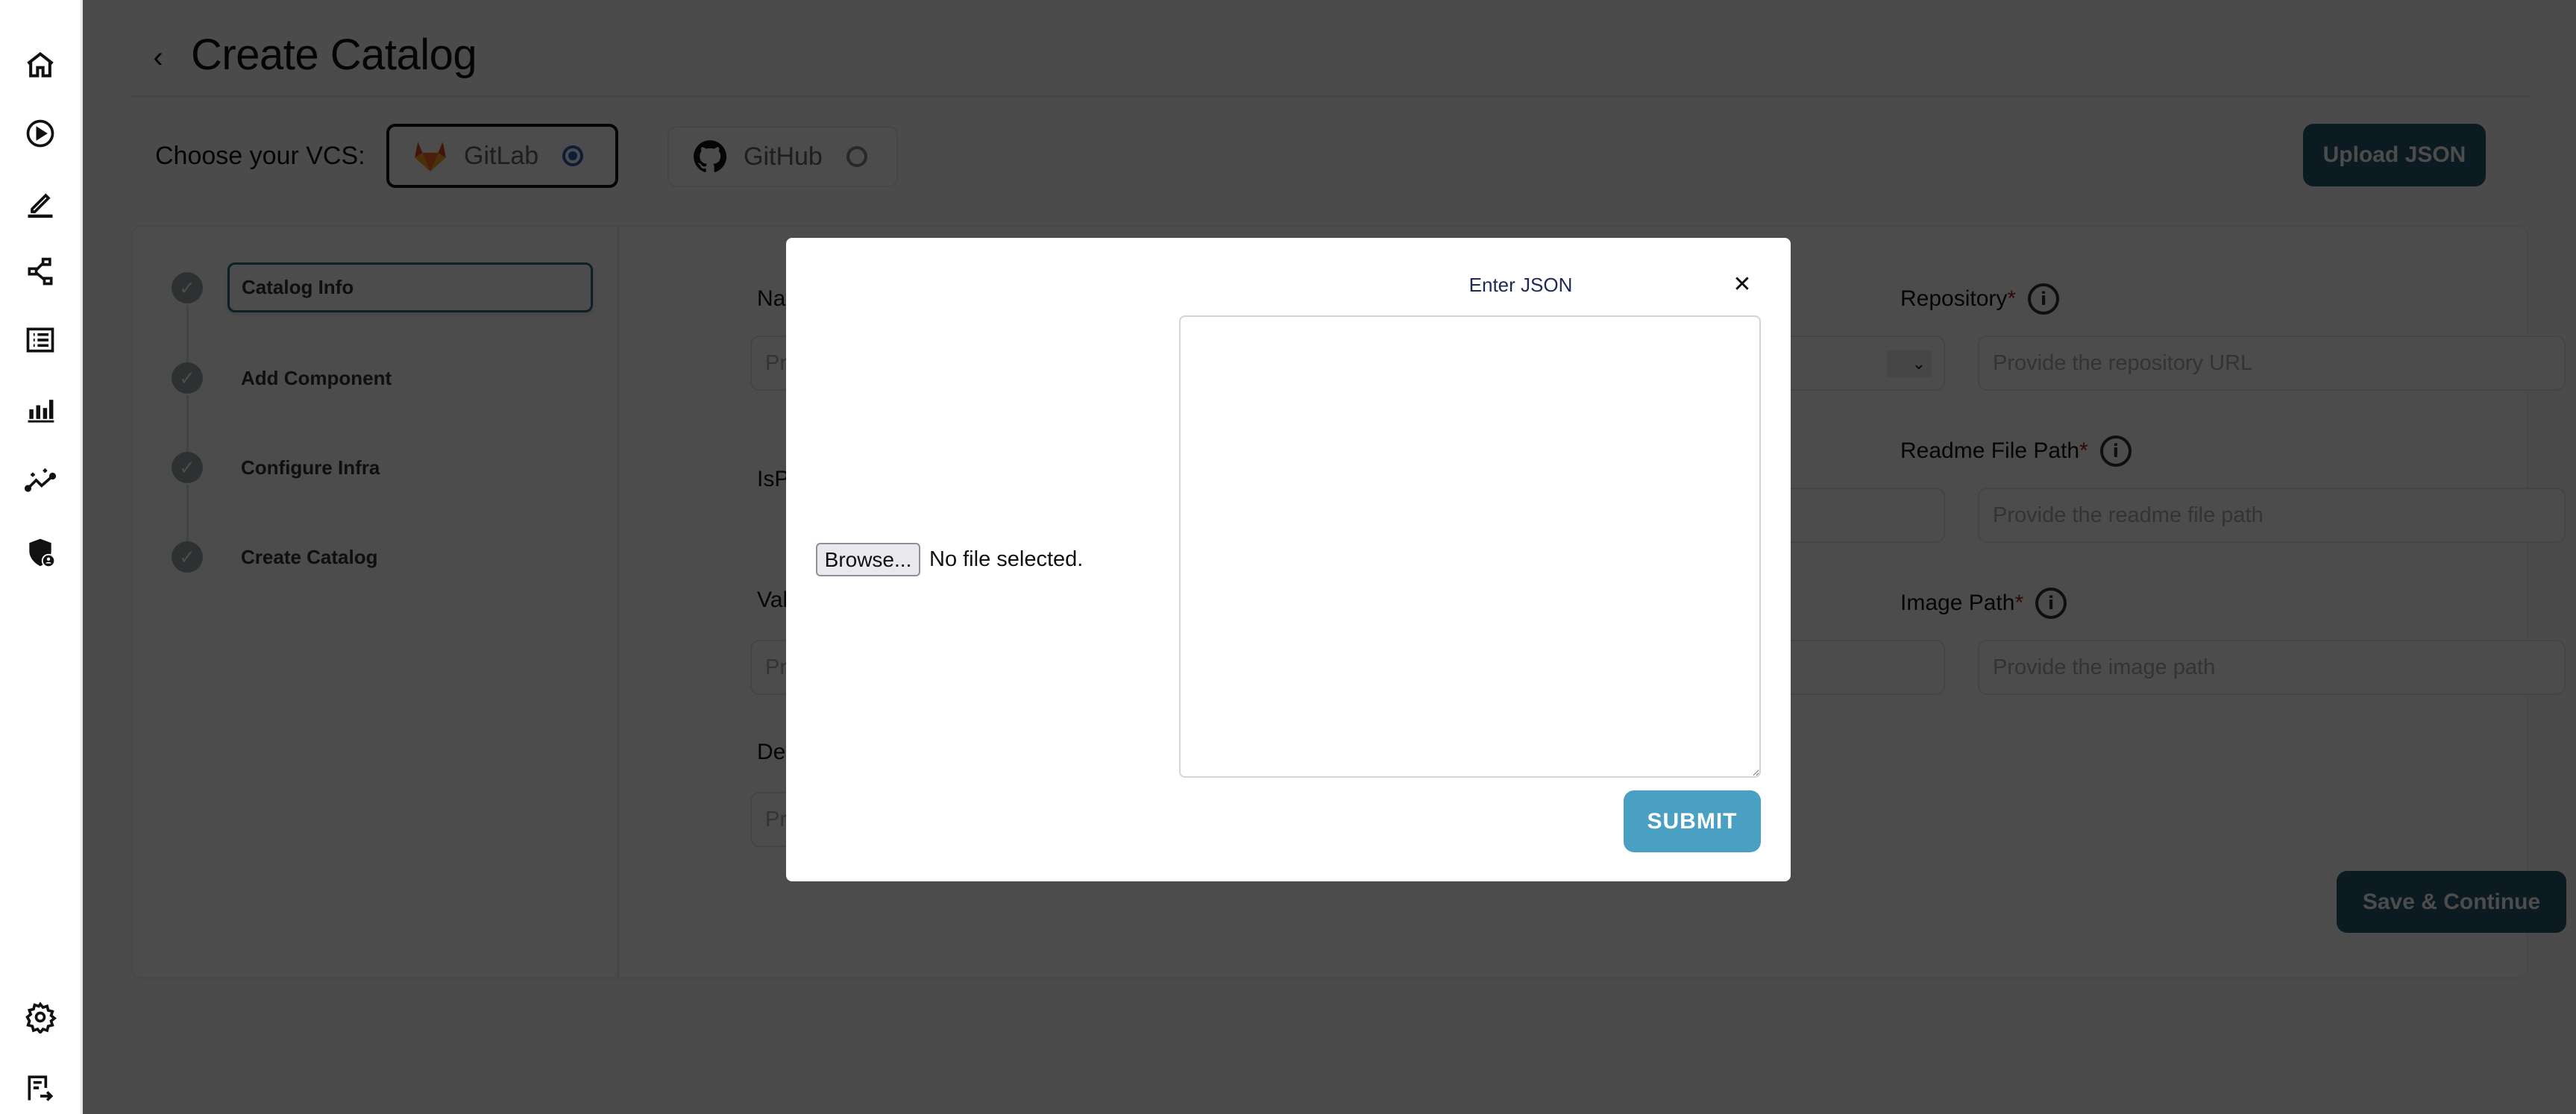 This screenshot has width=2576, height=1114. Describe the element at coordinates (40, 1088) in the screenshot. I see `message-export-icon` at that location.